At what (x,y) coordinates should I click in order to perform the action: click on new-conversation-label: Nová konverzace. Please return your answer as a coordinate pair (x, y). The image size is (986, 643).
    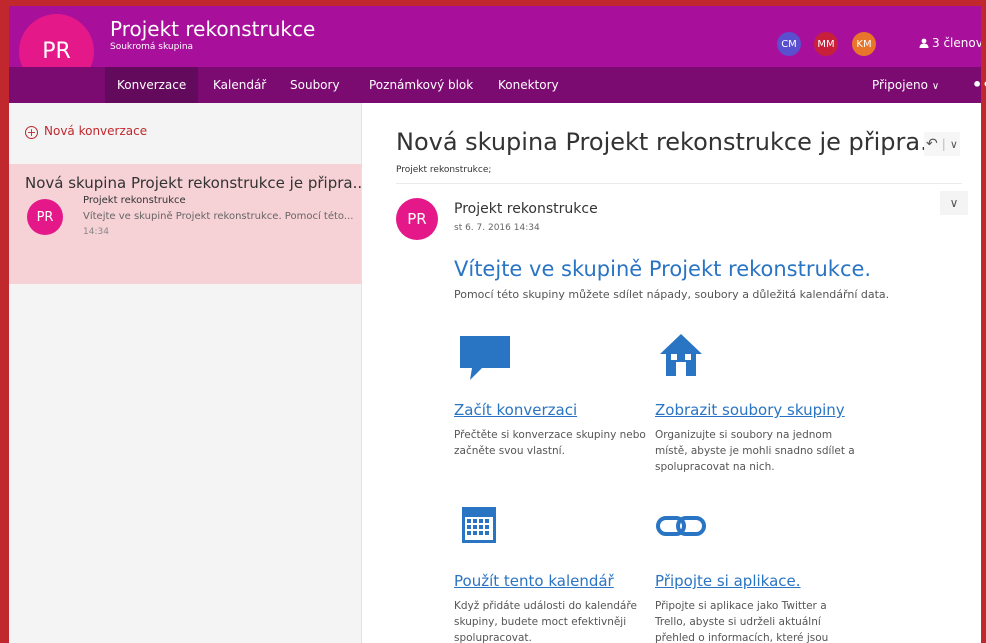
    Looking at the image, I should click on (96, 131).